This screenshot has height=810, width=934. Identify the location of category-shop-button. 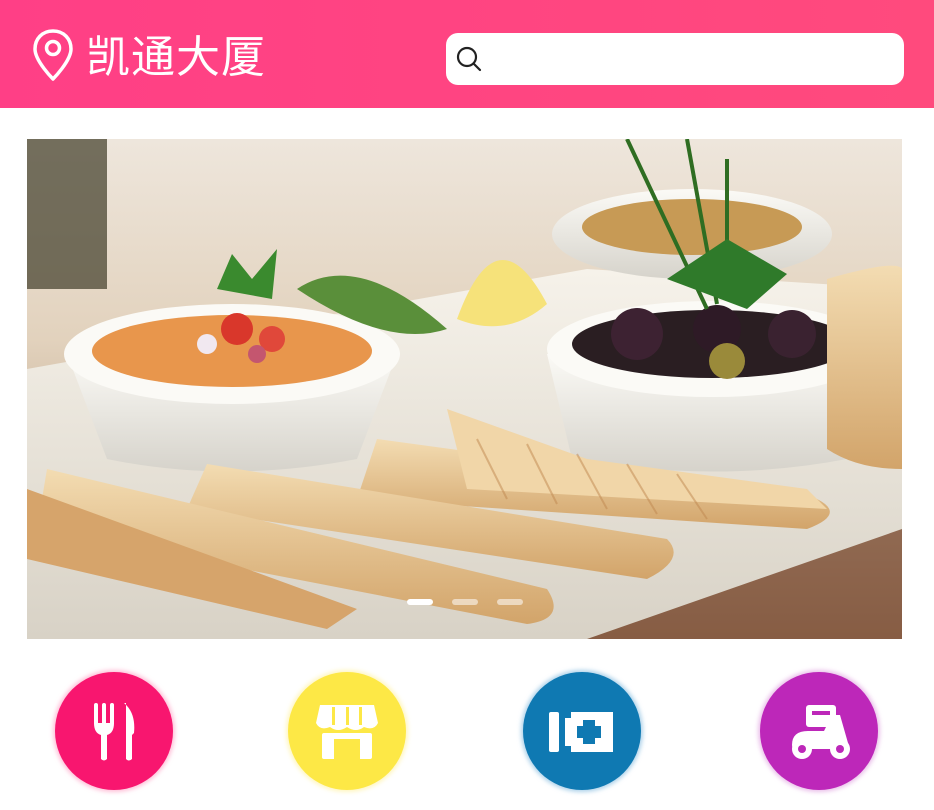
(347, 731).